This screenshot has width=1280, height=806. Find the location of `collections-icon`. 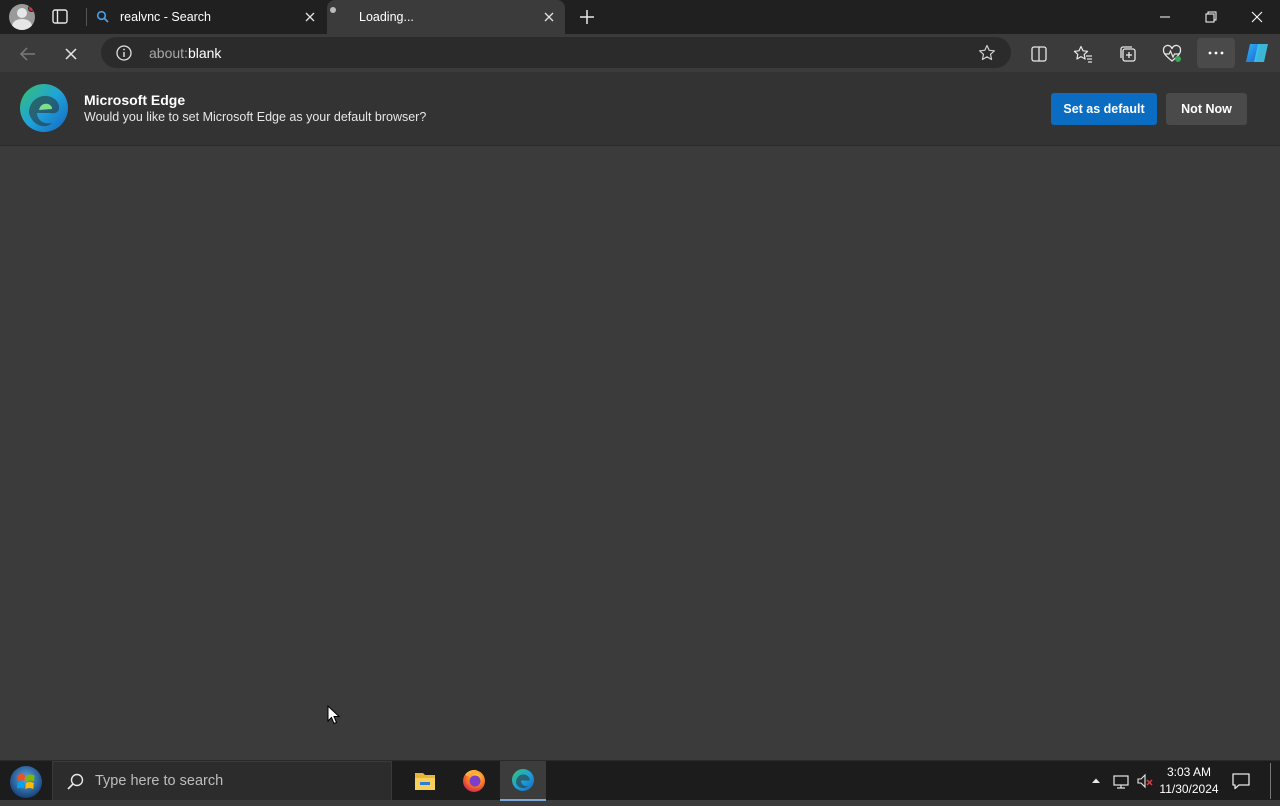

collections-icon is located at coordinates (1128, 54).